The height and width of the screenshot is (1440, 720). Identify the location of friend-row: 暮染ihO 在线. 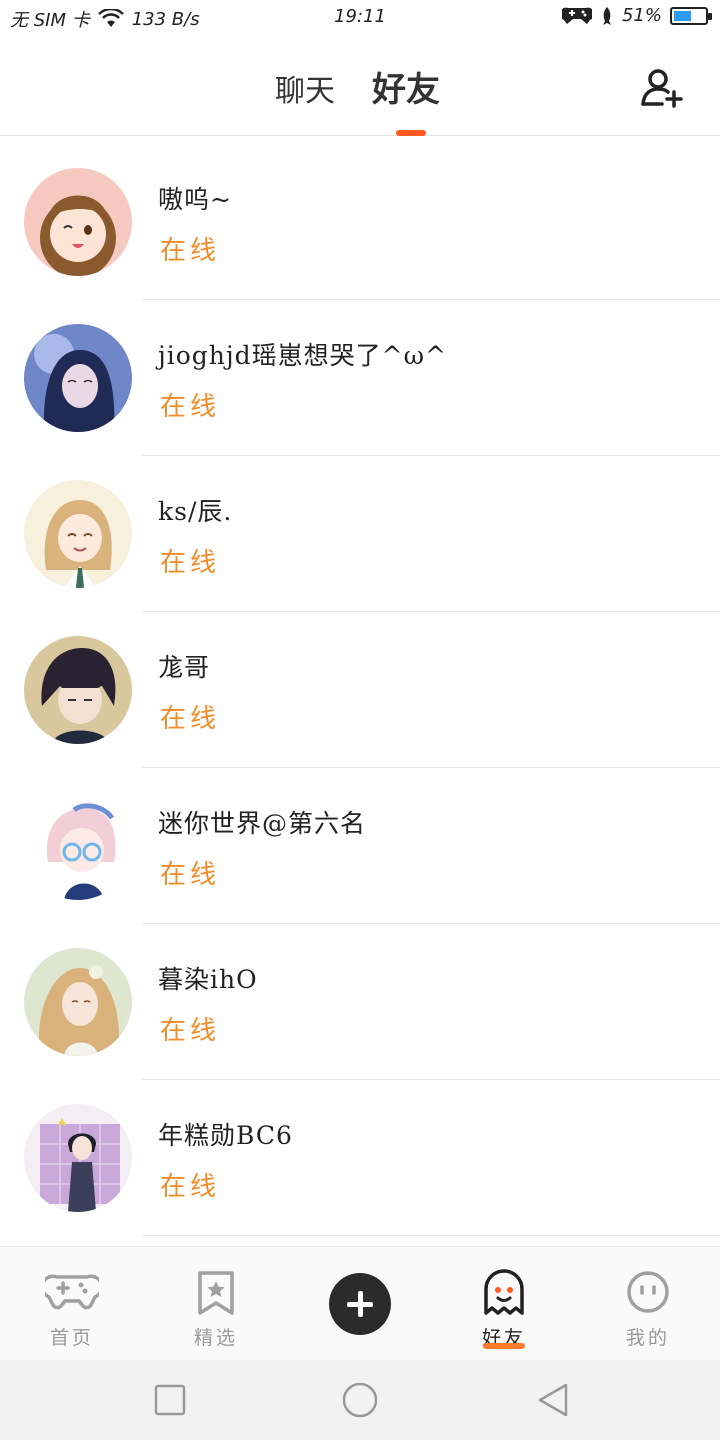
(360, 1002).